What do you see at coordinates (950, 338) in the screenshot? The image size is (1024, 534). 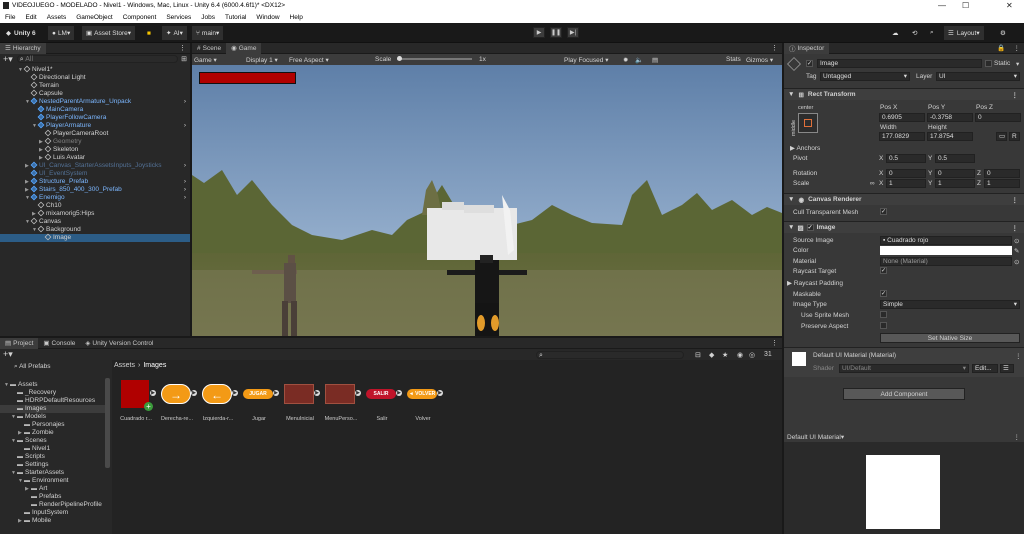 I see `set-native-size-button: Set Native Size` at bounding box center [950, 338].